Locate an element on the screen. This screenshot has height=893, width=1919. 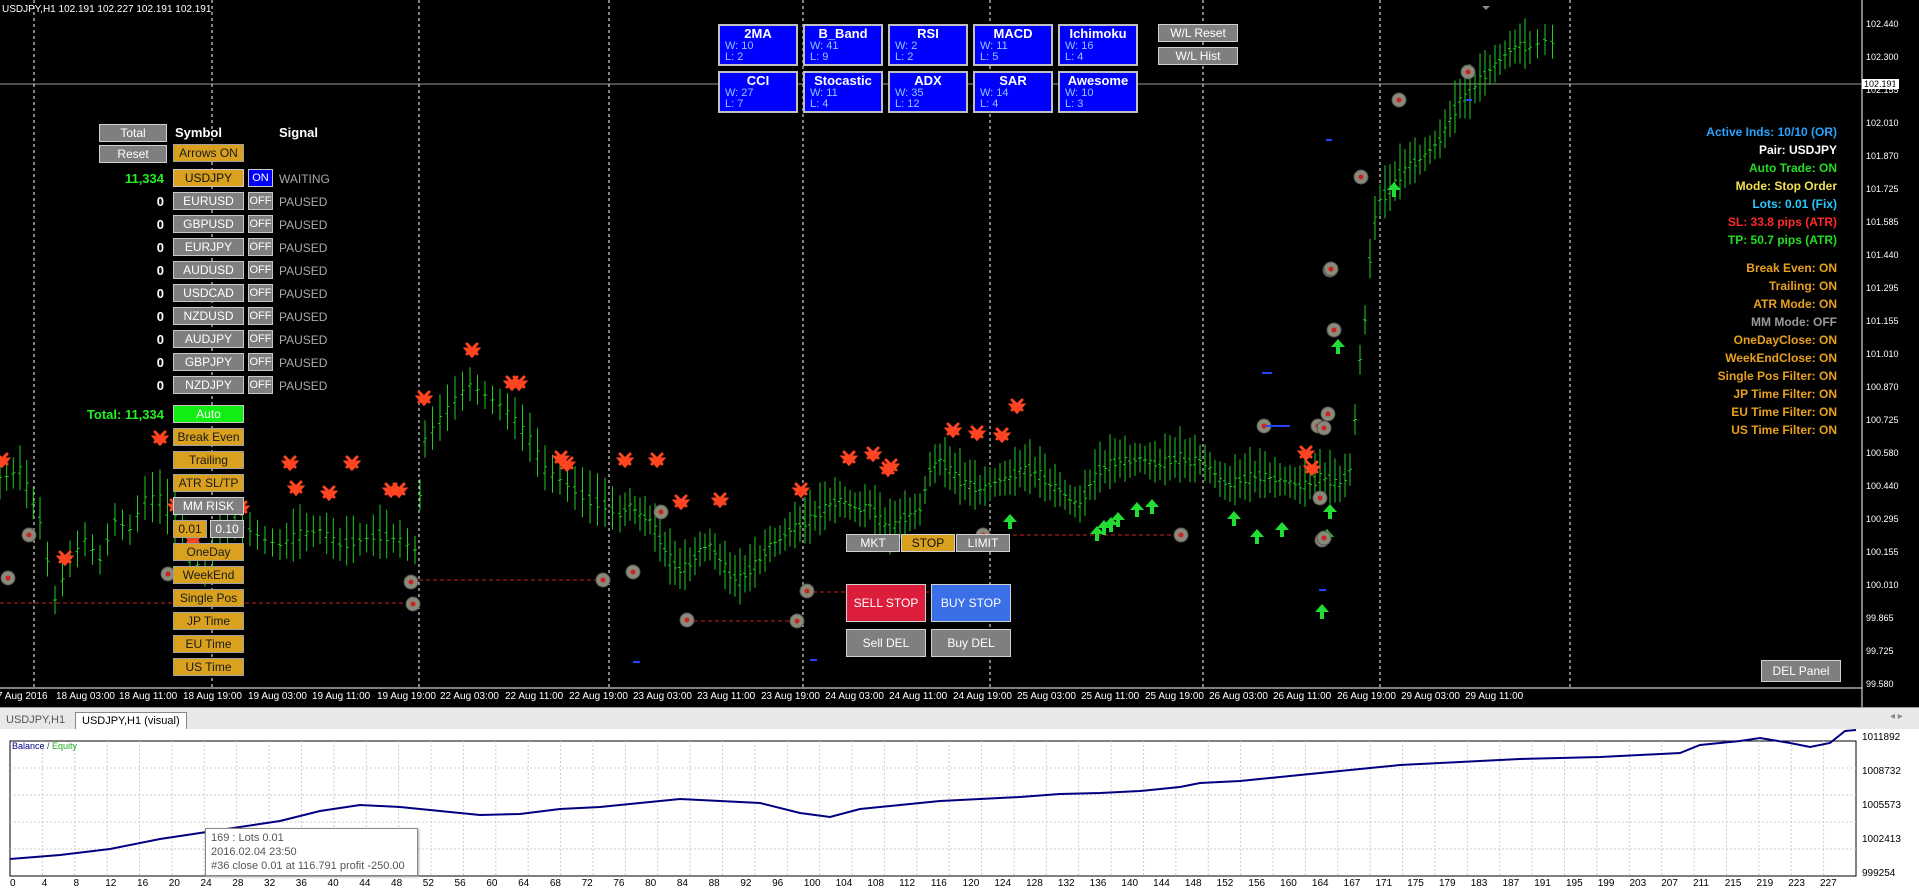
limit-order-button: LIMIT is located at coordinates (983, 543).